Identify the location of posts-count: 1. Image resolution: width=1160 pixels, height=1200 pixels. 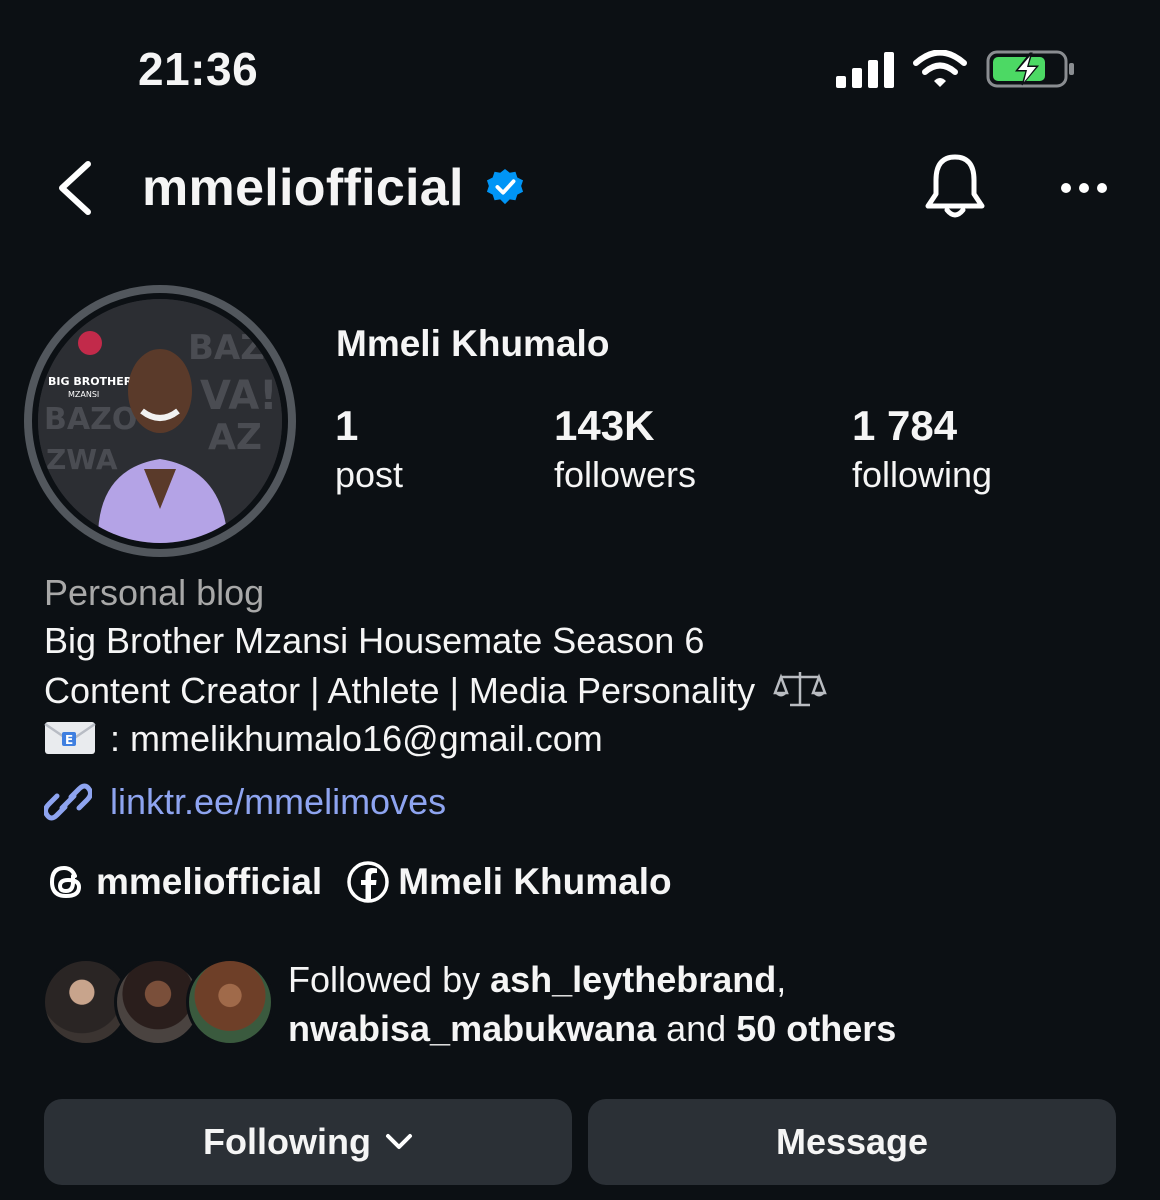
(347, 425).